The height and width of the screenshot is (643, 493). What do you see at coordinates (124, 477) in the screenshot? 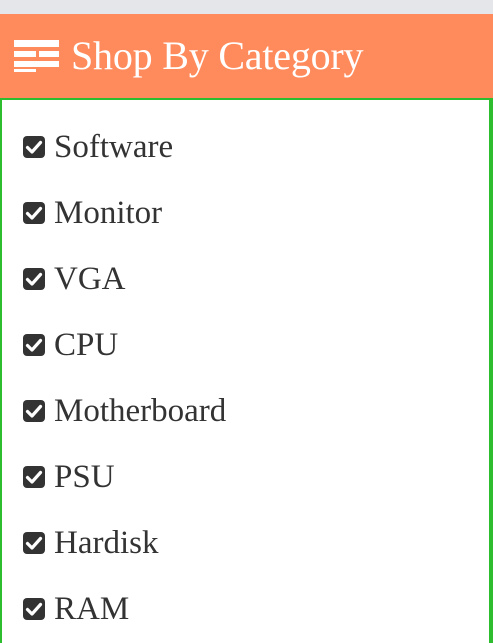
I see `category-item-psu: PSU` at bounding box center [124, 477].